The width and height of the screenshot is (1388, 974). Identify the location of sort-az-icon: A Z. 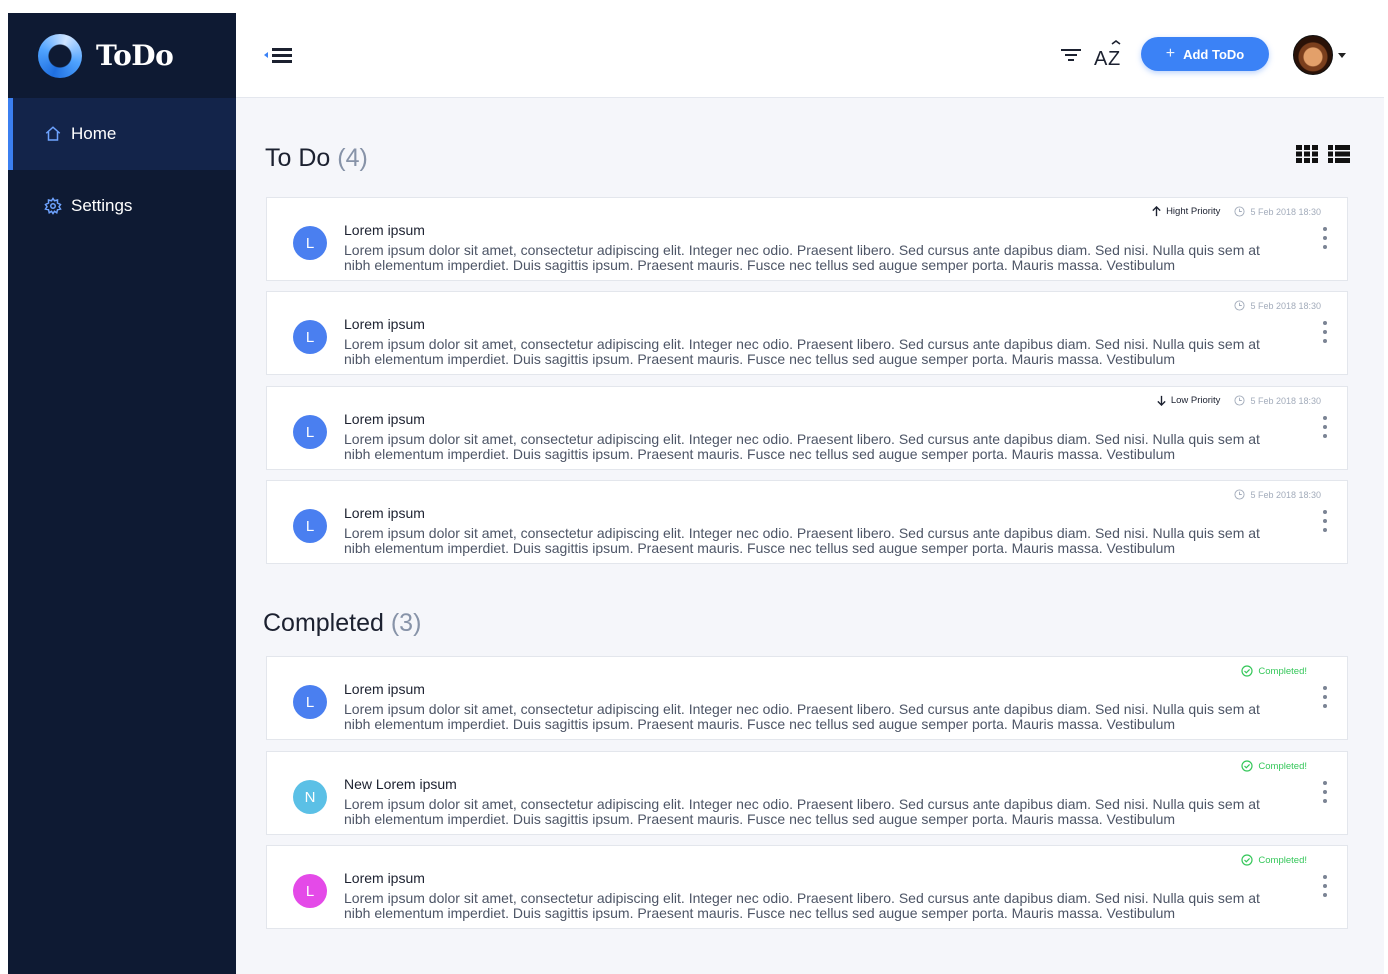
(1109, 54).